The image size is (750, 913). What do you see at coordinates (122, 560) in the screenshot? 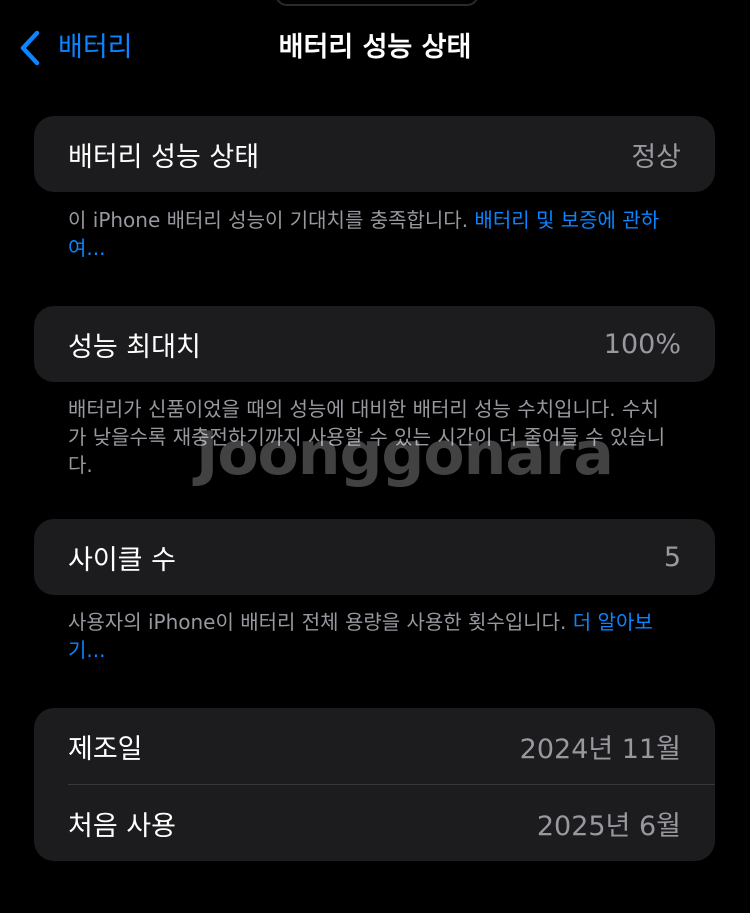
I see `cycle-count-label: 사이클 수` at bounding box center [122, 560].